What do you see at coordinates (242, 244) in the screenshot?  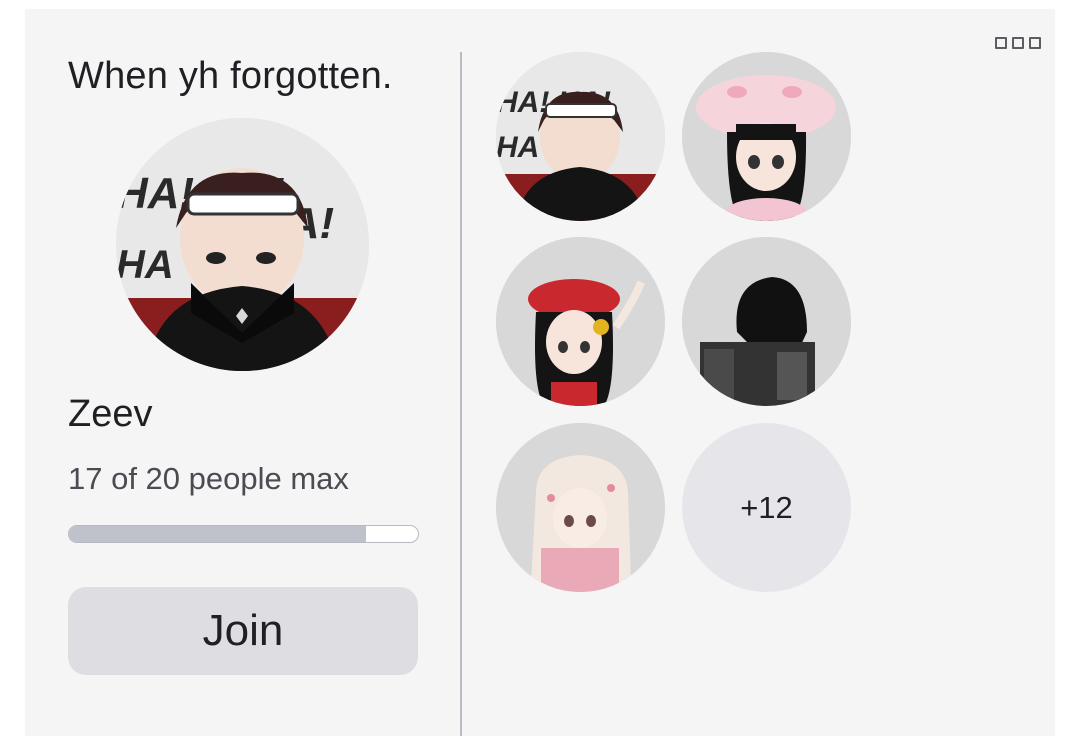 I see `host-avatar: HA! HA! HA! HA` at bounding box center [242, 244].